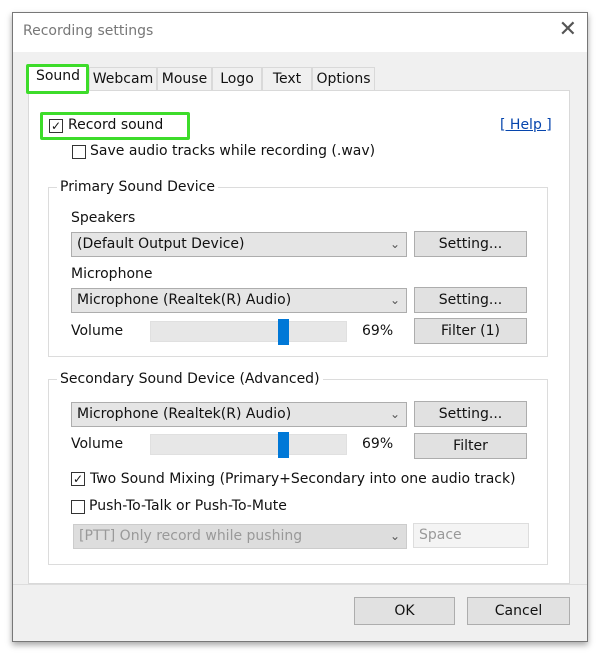 The height and width of the screenshot is (655, 600). What do you see at coordinates (190, 379) in the screenshot?
I see `secondary-legend: Secondary Sound Device (Advanced)` at bounding box center [190, 379].